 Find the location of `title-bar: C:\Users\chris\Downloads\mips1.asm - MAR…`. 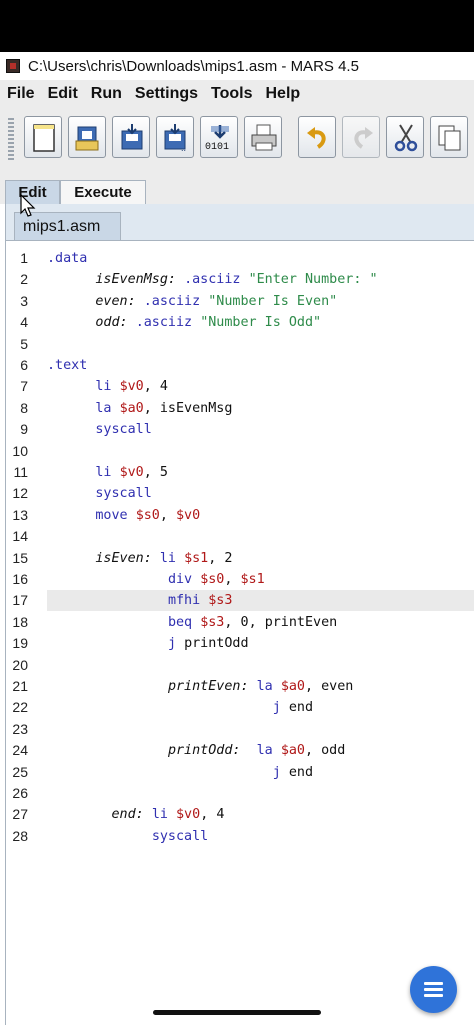

title-bar: C:\Users\chris\Downloads\mips1.asm - MAR… is located at coordinates (237, 66).